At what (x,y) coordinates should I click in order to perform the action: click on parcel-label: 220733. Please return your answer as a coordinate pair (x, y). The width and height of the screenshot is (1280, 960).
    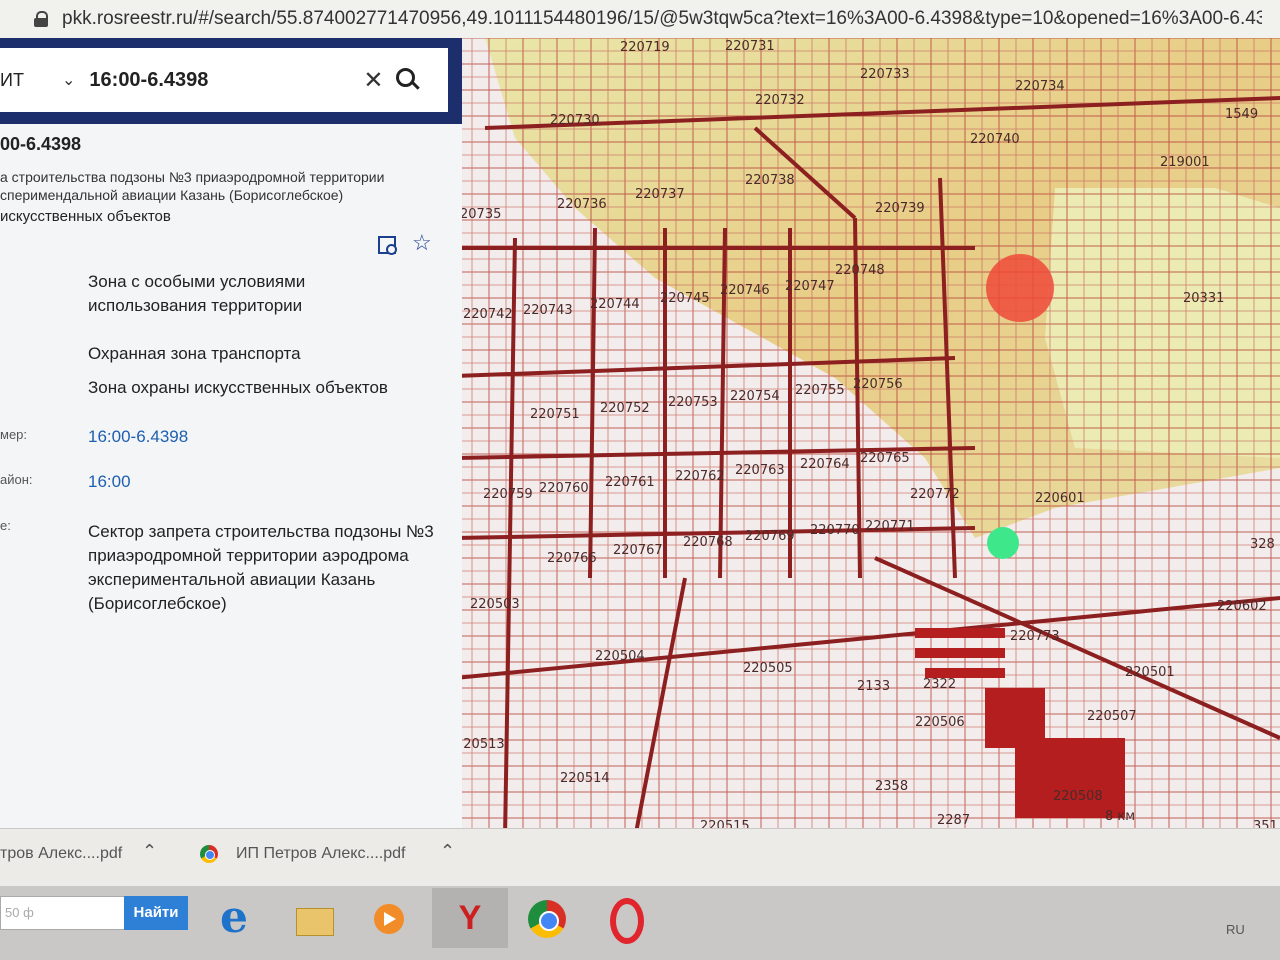
    Looking at the image, I should click on (885, 74).